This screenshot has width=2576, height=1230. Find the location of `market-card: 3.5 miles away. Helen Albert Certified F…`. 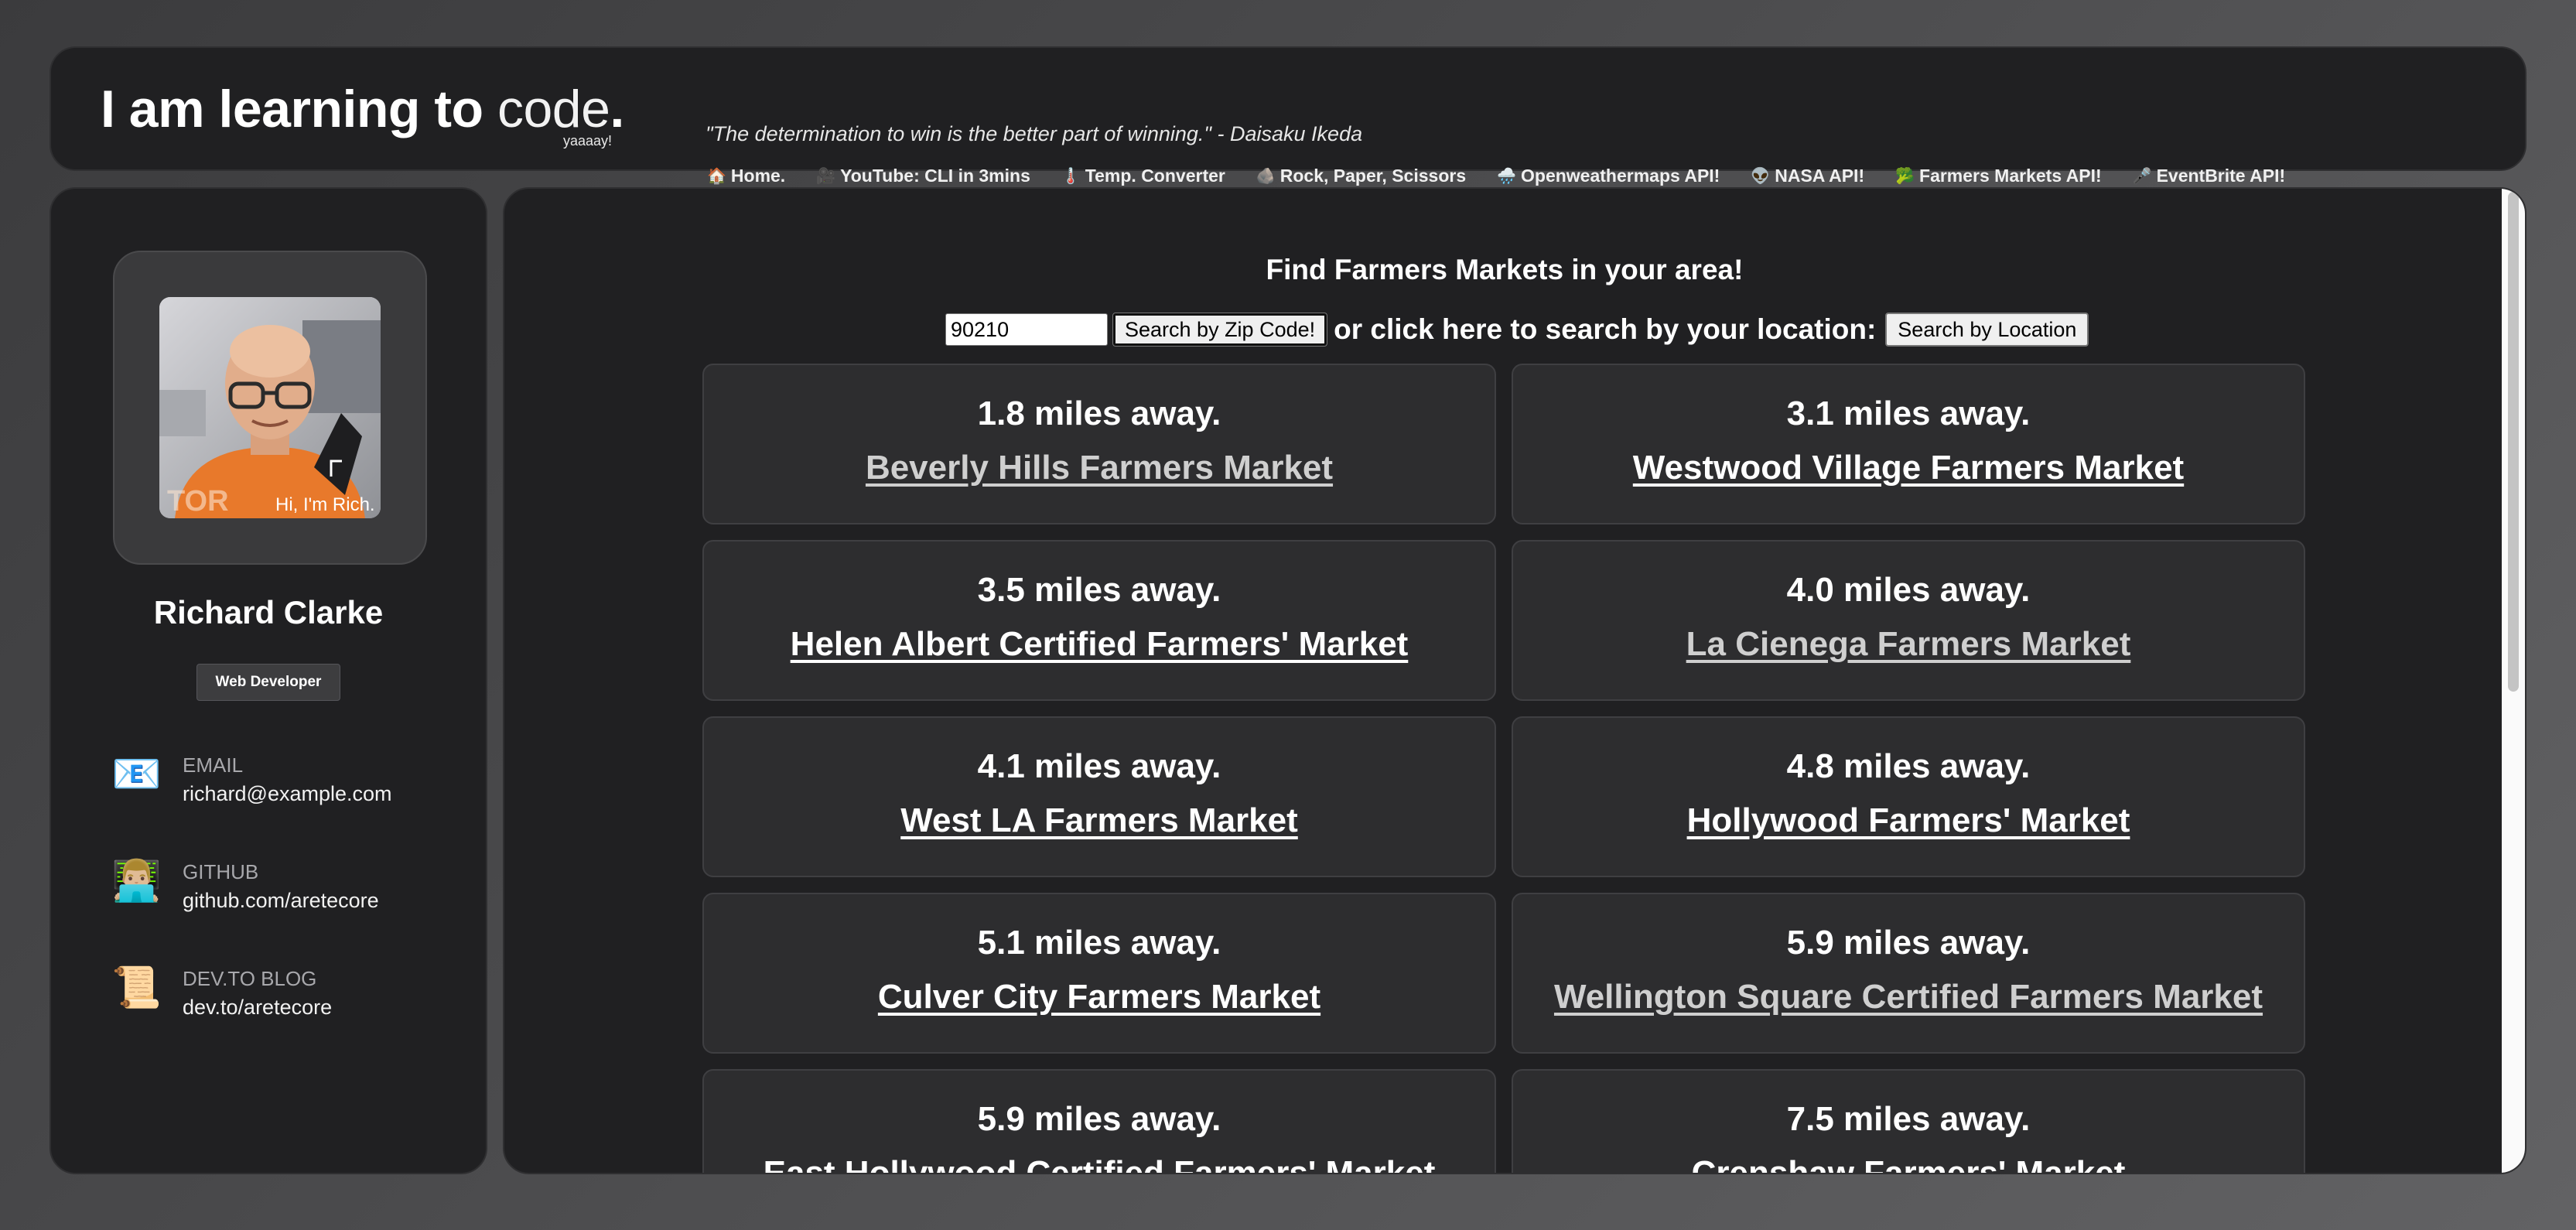

market-card: 3.5 miles away. Helen Albert Certified F… is located at coordinates (1099, 620).